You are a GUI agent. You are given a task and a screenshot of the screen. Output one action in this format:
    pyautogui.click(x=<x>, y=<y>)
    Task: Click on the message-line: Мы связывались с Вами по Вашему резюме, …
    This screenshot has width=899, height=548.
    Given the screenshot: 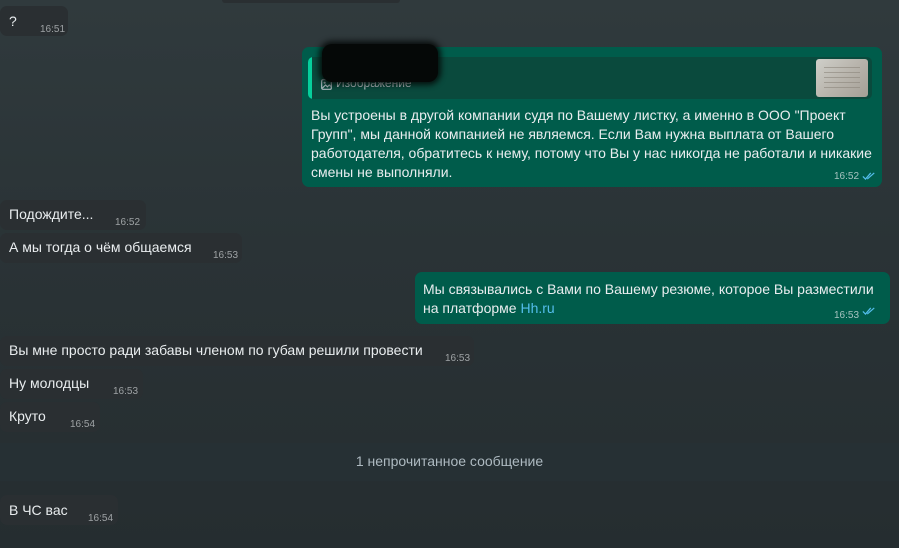 What is the action you would take?
    pyautogui.click(x=648, y=289)
    